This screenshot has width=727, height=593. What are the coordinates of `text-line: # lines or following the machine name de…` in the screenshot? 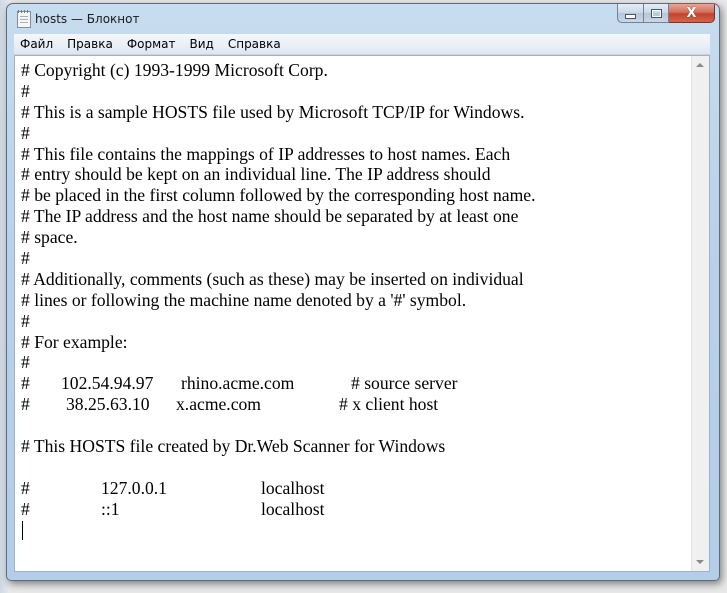 It's located at (355, 300).